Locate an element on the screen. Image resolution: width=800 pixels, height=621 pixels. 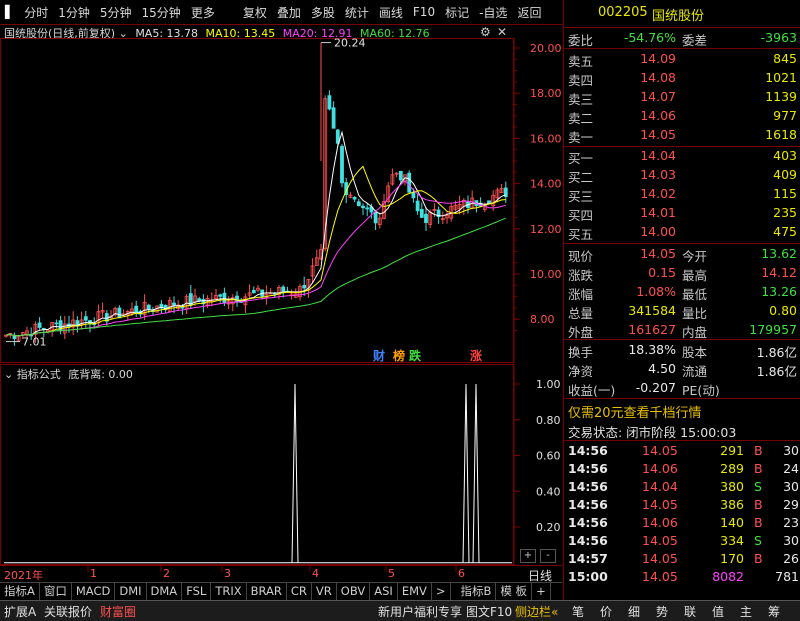
ask-volume: 977 is located at coordinates (785, 115).